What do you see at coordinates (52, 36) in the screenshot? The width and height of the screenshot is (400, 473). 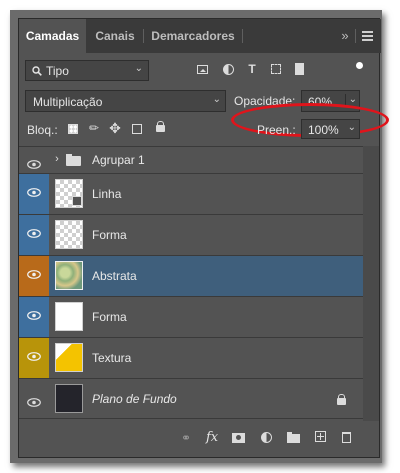 I see `tab-camadas: Camadas` at bounding box center [52, 36].